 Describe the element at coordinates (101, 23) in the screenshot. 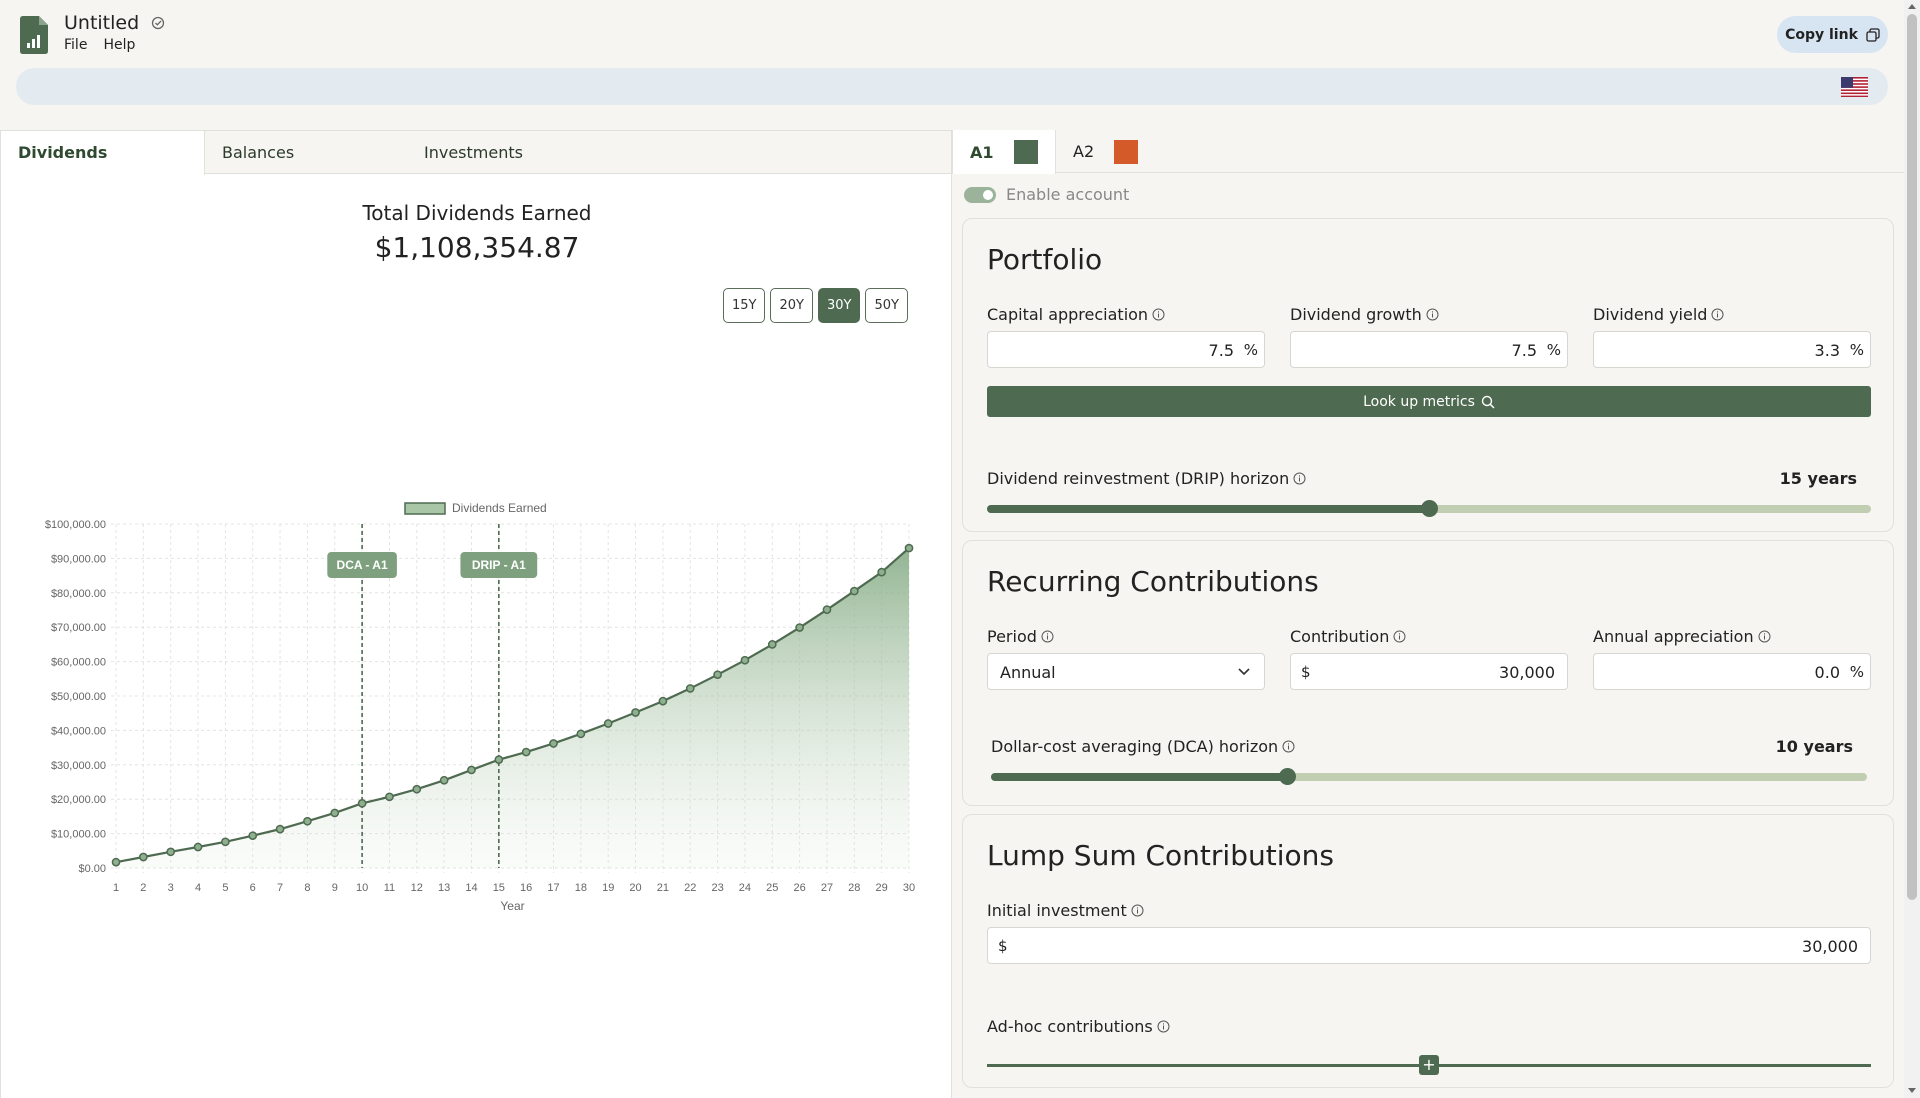

I see `document-title: Untitled` at that location.